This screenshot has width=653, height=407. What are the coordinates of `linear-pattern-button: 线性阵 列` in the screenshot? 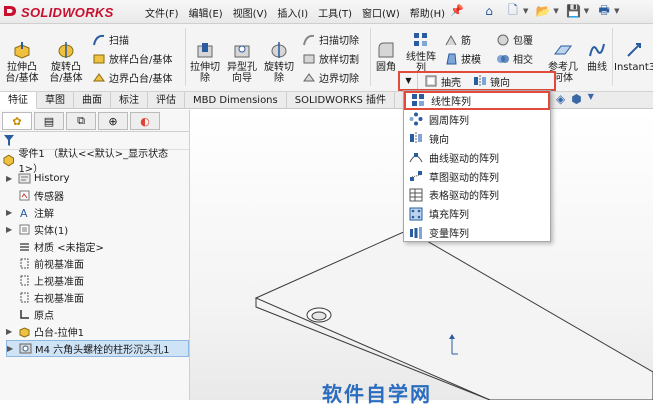 It's located at (421, 52).